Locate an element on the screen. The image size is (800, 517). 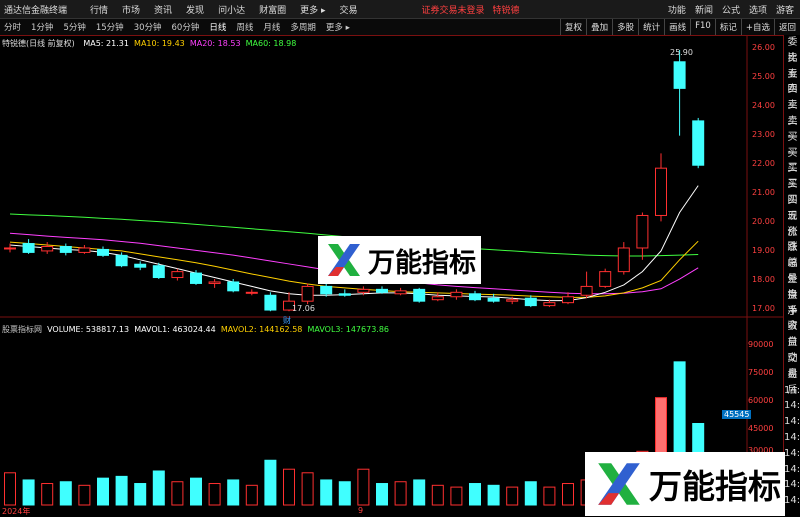
menu-item: 新闻 is located at coordinates (704, 9).